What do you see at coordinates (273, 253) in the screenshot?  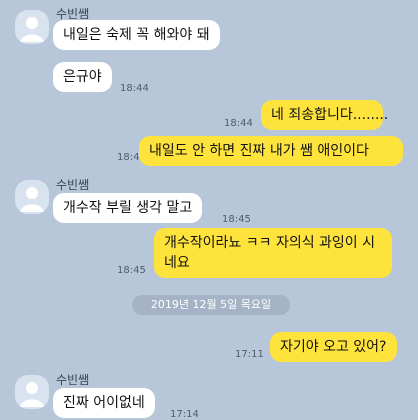 I see `message-bubble: 개수작이라뇨 ㅋㅋ 자의식 과잉이 시네요` at bounding box center [273, 253].